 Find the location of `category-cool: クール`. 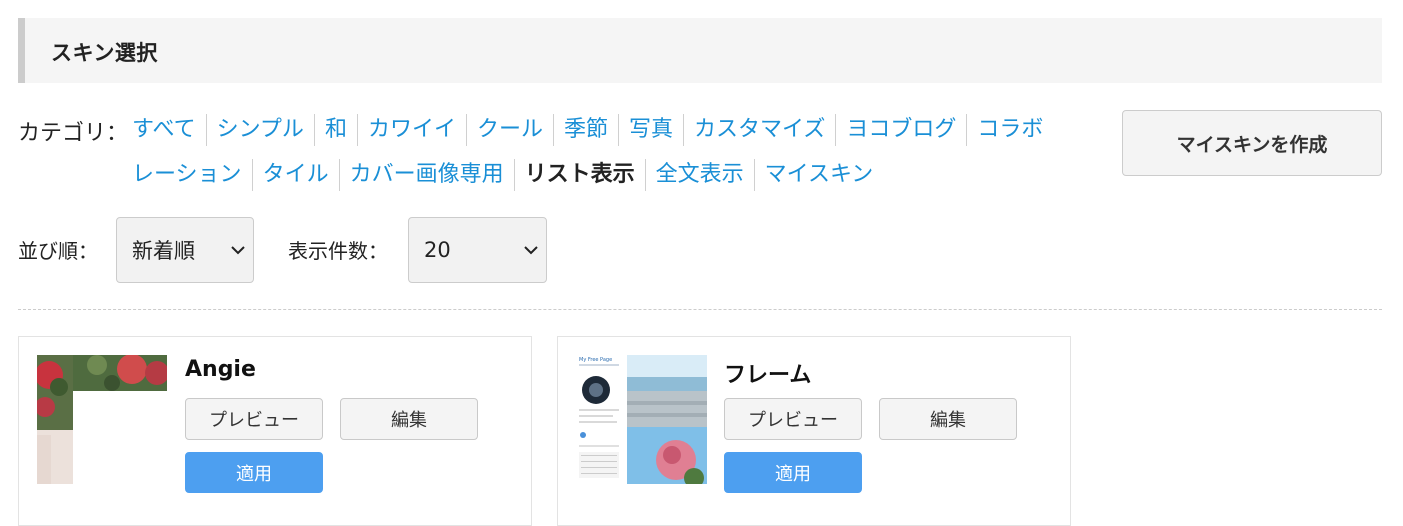

category-cool: クール is located at coordinates (509, 130).